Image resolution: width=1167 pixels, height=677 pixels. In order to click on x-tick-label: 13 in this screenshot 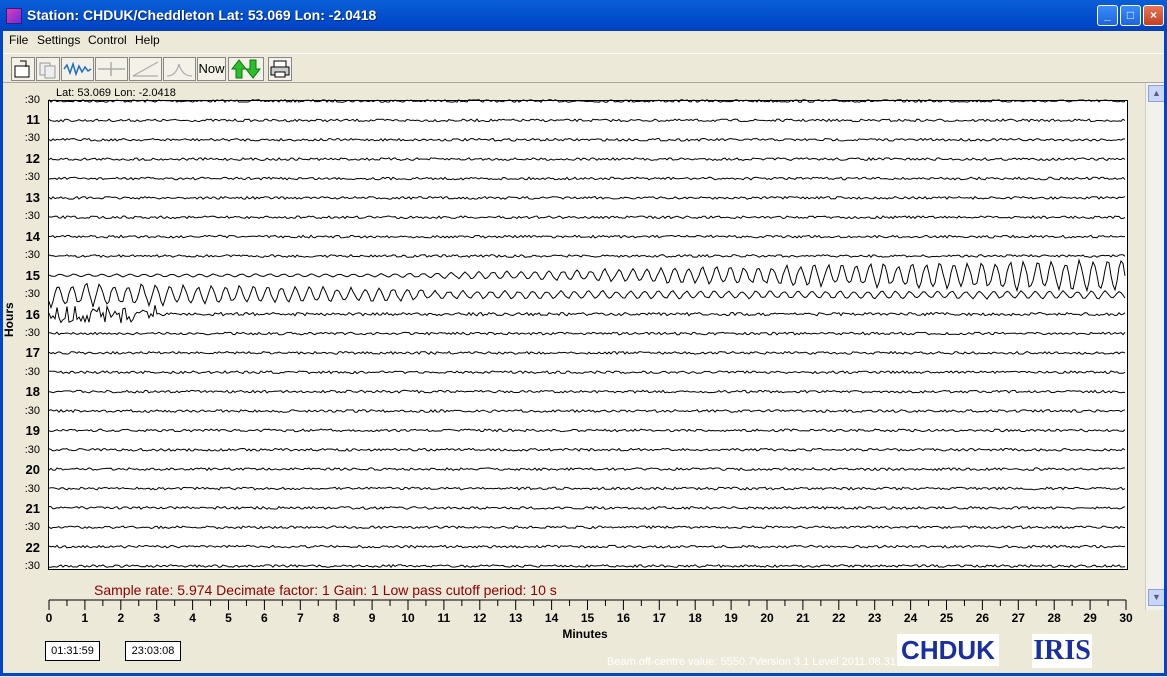, I will do `click(516, 618)`.